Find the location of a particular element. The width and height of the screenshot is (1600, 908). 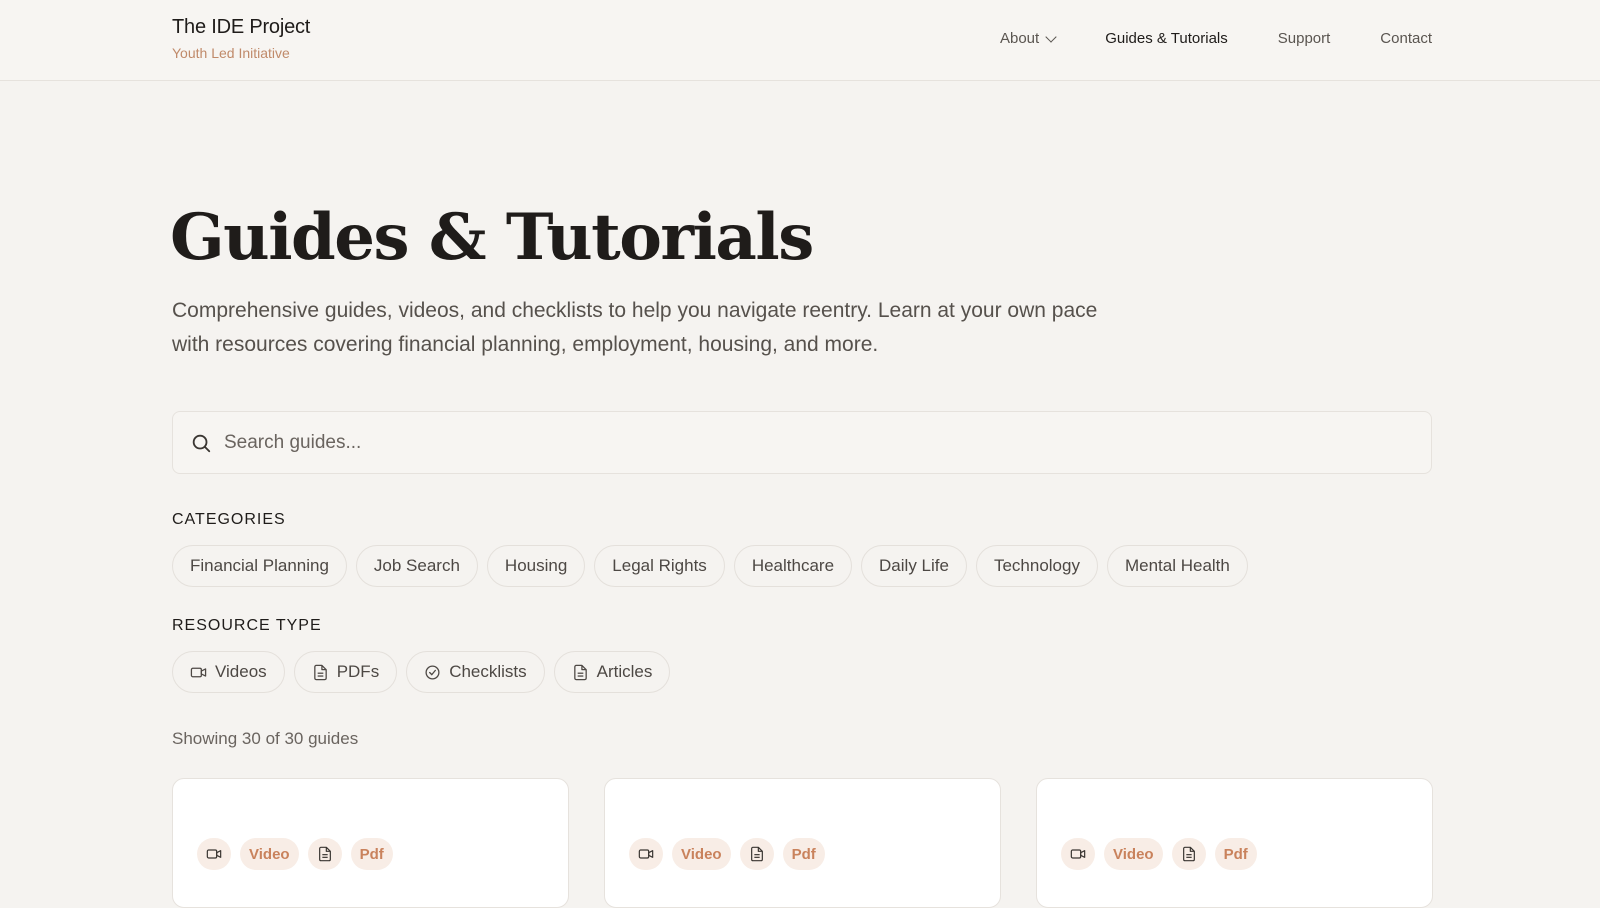

resource-type-label: RESOURCE TYPE is located at coordinates (247, 625).